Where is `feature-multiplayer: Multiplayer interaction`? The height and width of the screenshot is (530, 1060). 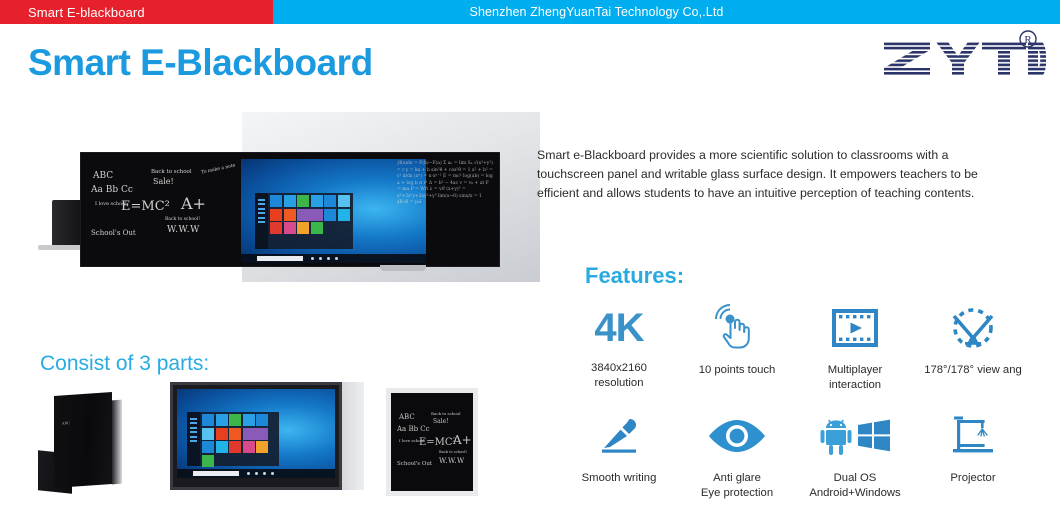
feature-multiplayer: Multiplayer interaction is located at coordinates (855, 346).